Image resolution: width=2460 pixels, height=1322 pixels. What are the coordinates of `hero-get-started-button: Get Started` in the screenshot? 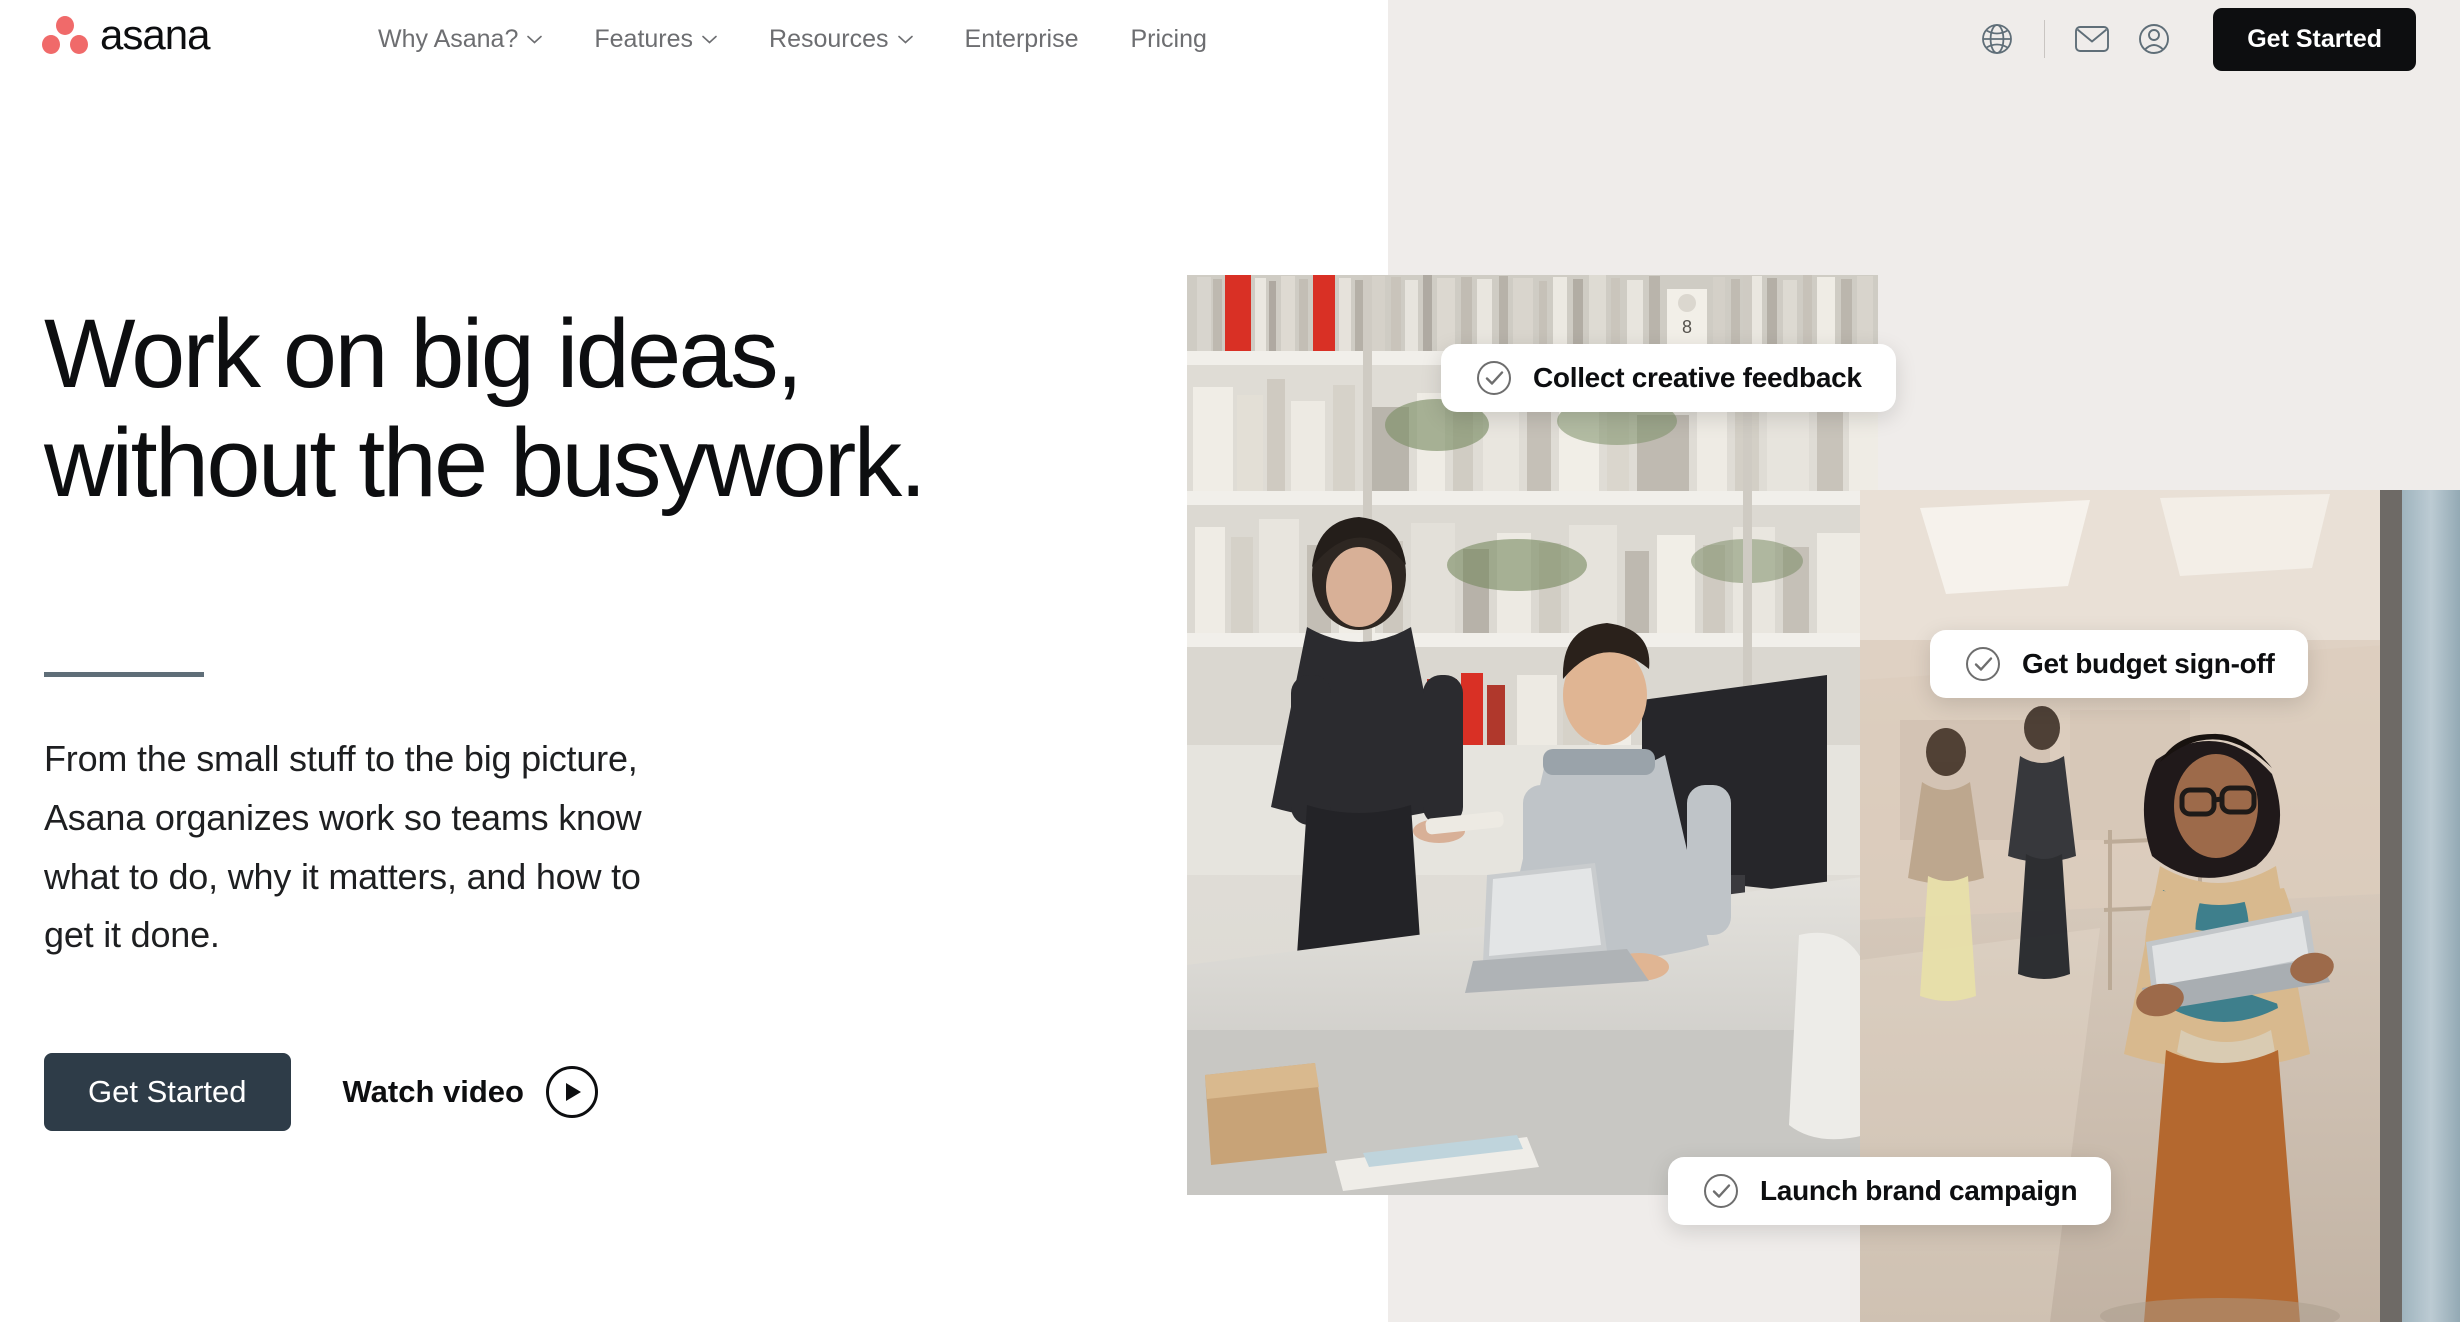 It's located at (167, 1091).